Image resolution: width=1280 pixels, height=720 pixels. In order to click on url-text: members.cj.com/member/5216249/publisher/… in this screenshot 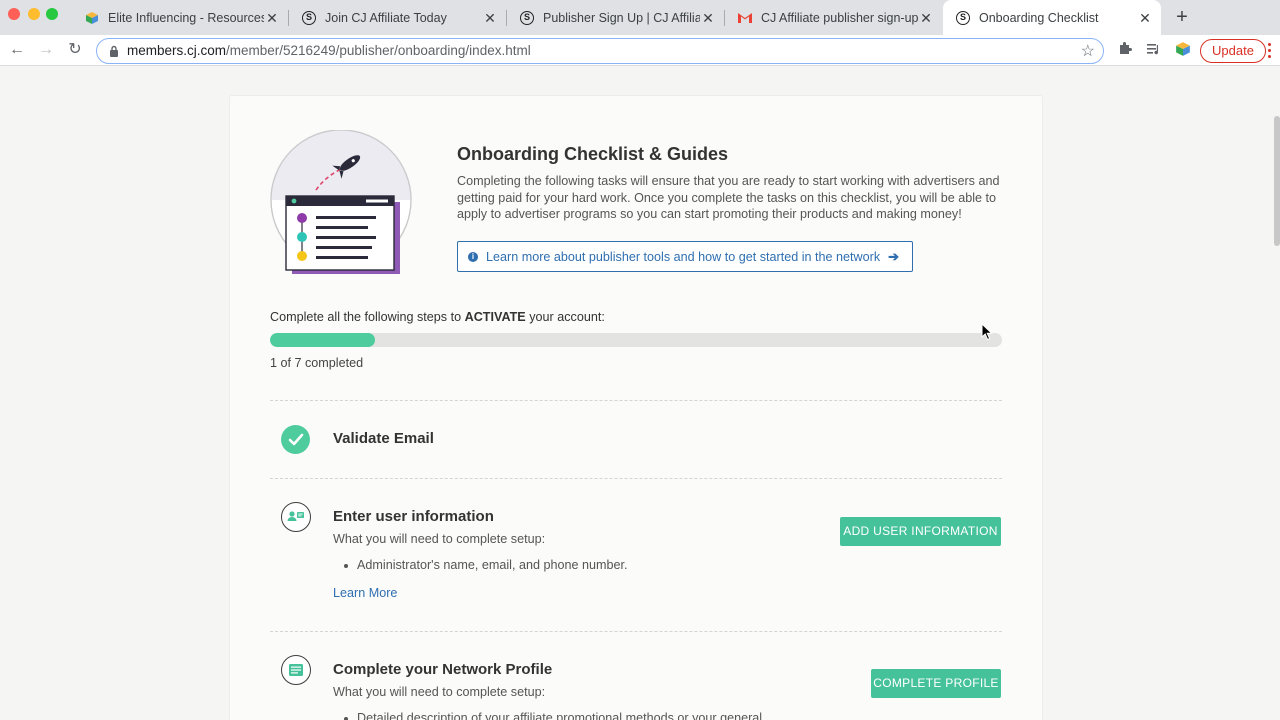, I will do `click(329, 50)`.